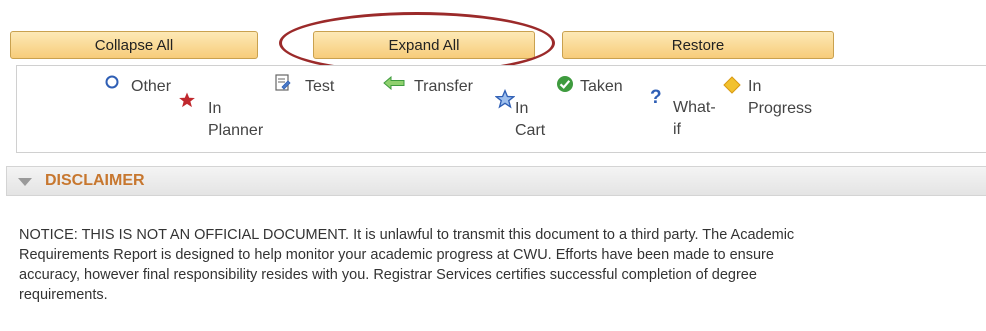  I want to click on legend-in-progress-line2: Progress, so click(780, 108).